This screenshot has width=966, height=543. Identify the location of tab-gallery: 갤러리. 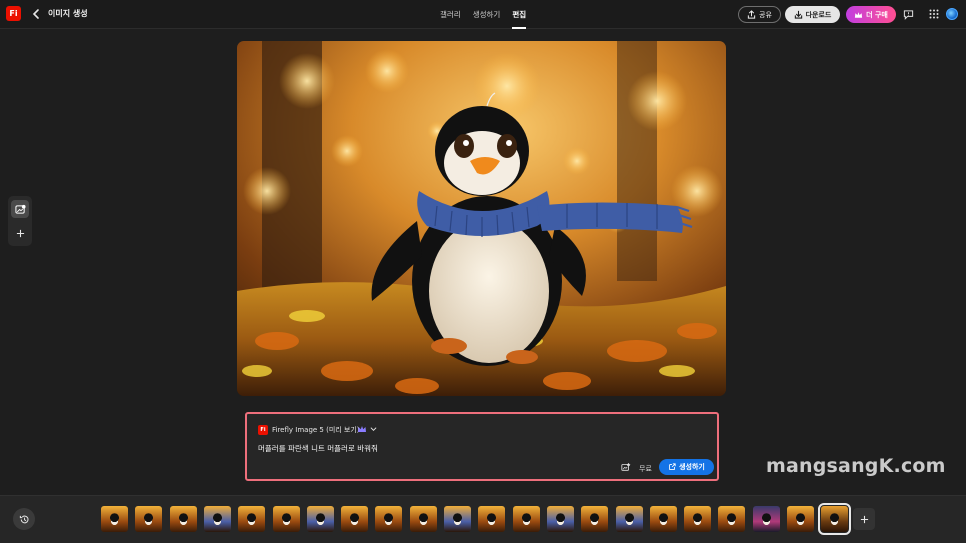
(450, 14).